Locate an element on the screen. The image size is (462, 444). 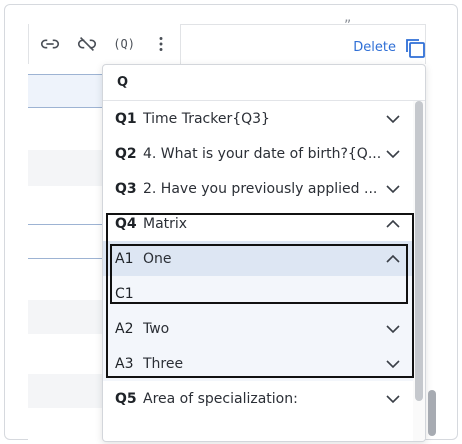
item-label: Time Tracker{Q3} is located at coordinates (206, 118).